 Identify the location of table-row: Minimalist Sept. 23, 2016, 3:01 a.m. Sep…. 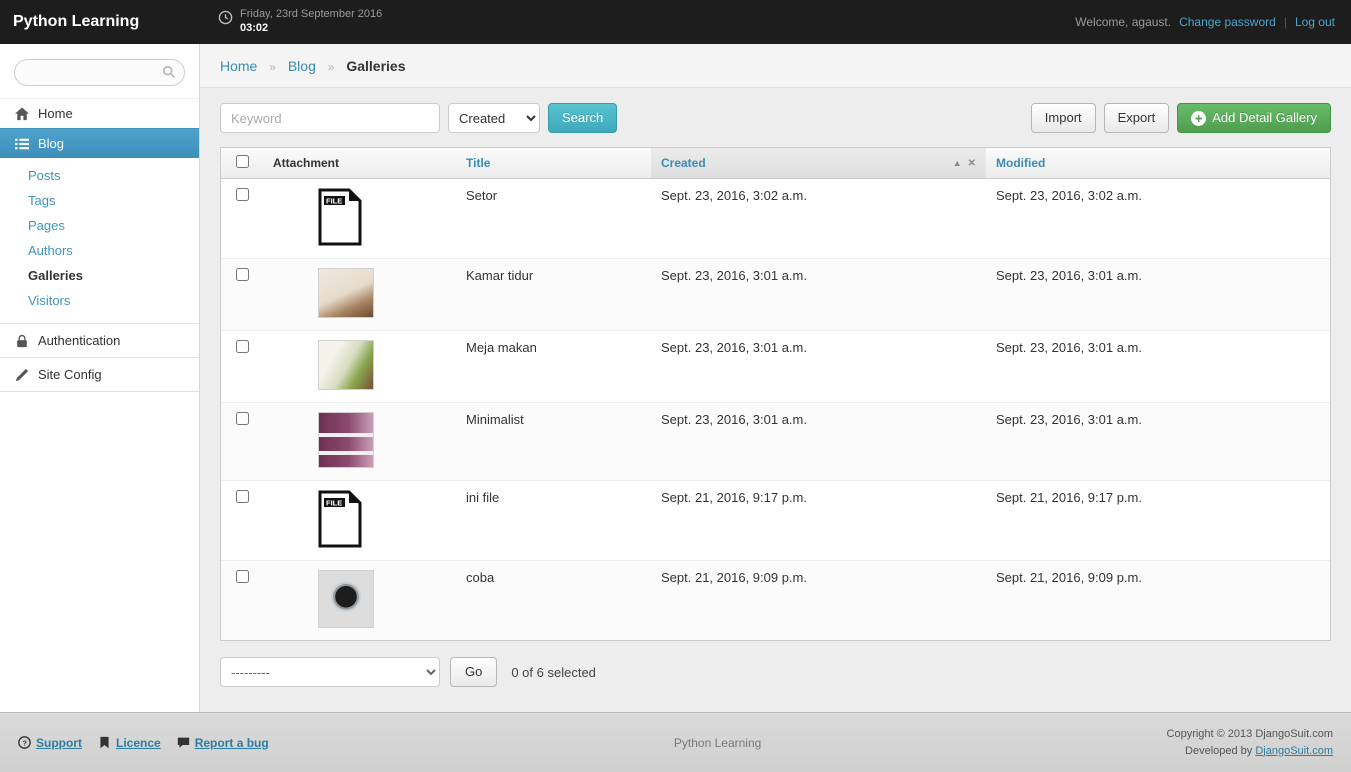
(775, 441).